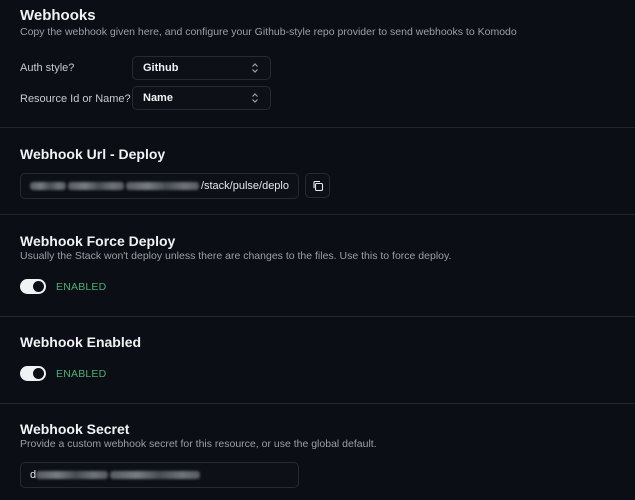 Image resolution: width=635 pixels, height=500 pixels. I want to click on deploy-url-field: /stack/pulse/deplo, so click(159, 186).